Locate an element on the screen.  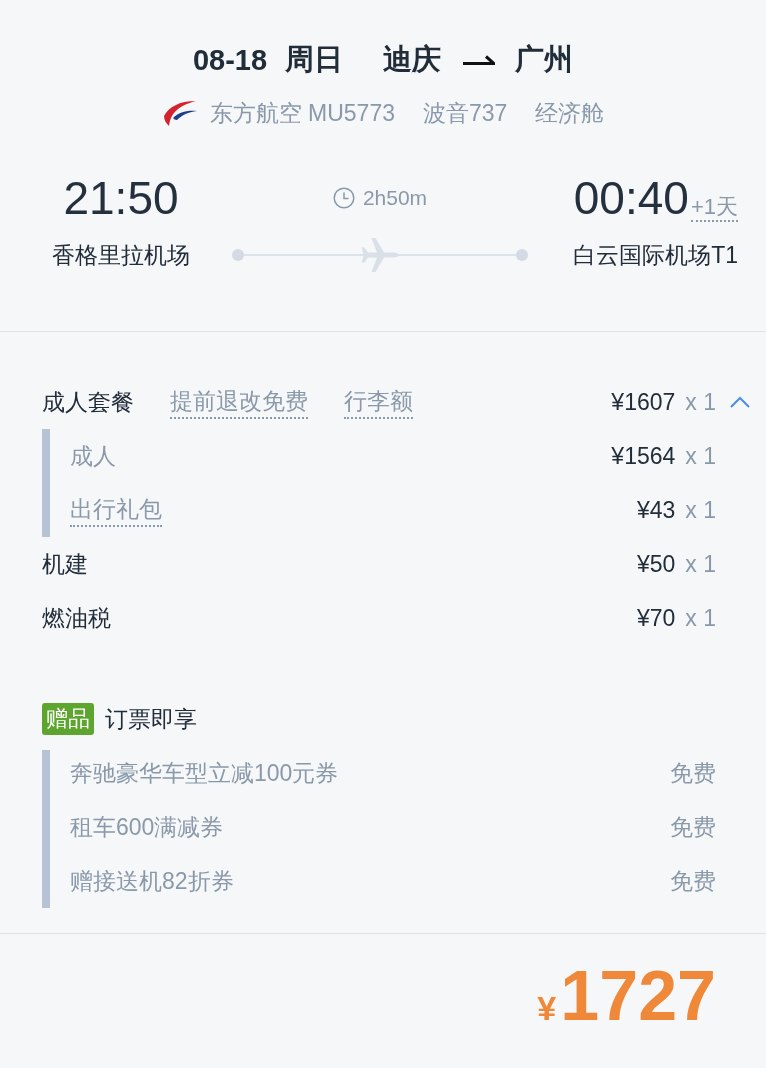
package-name: 成人套餐 is located at coordinates (88, 402).